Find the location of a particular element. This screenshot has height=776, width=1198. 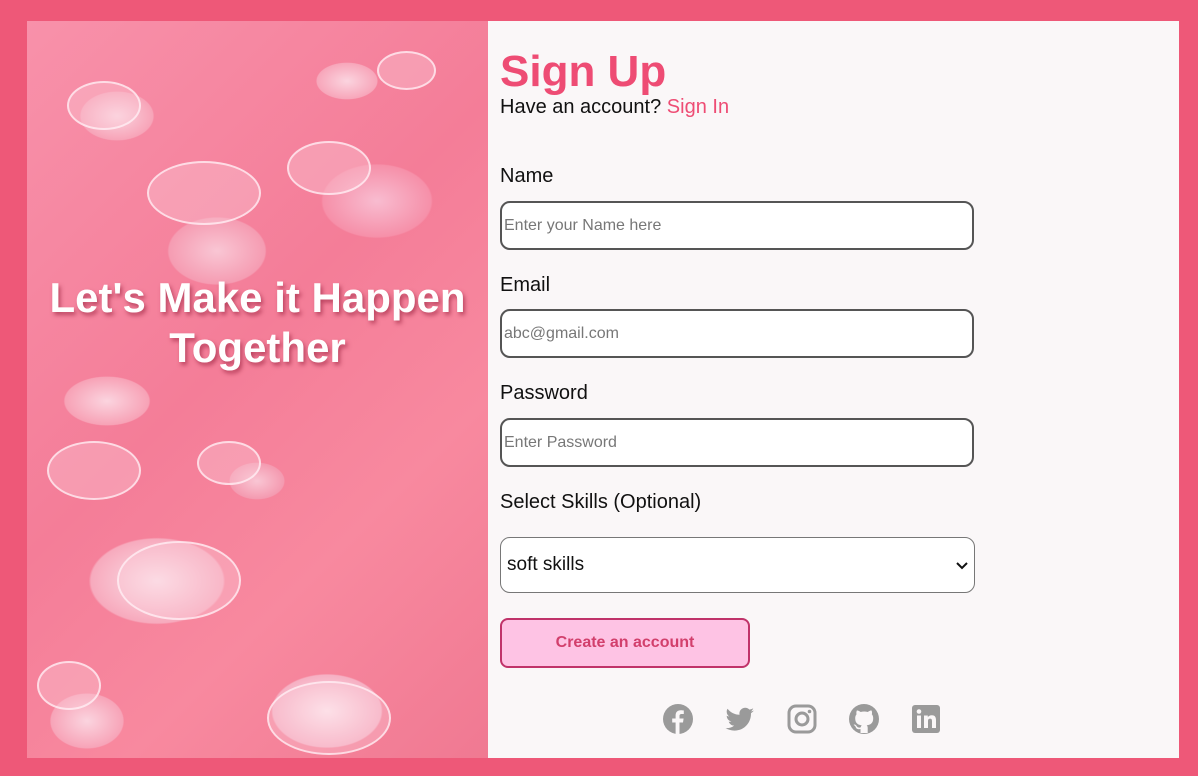

instagram-icon is located at coordinates (802, 719).